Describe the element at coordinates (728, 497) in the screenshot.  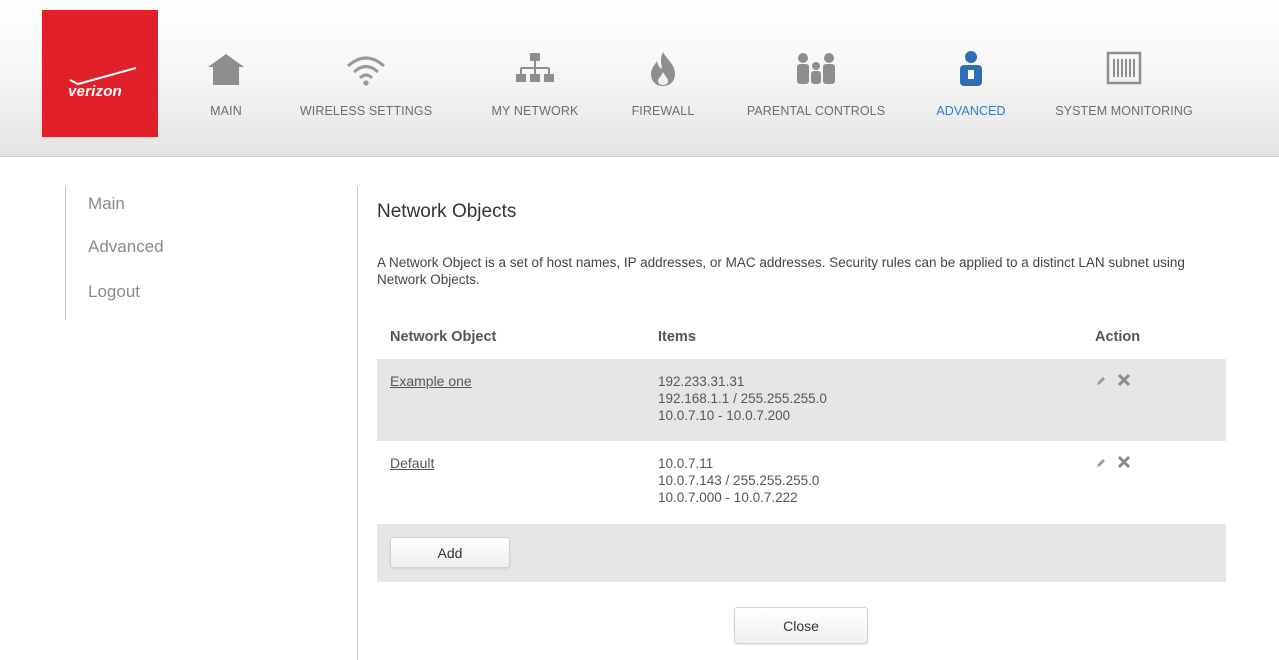
I see `item-value: 10.0.7.000 - 10.0.7.222` at that location.